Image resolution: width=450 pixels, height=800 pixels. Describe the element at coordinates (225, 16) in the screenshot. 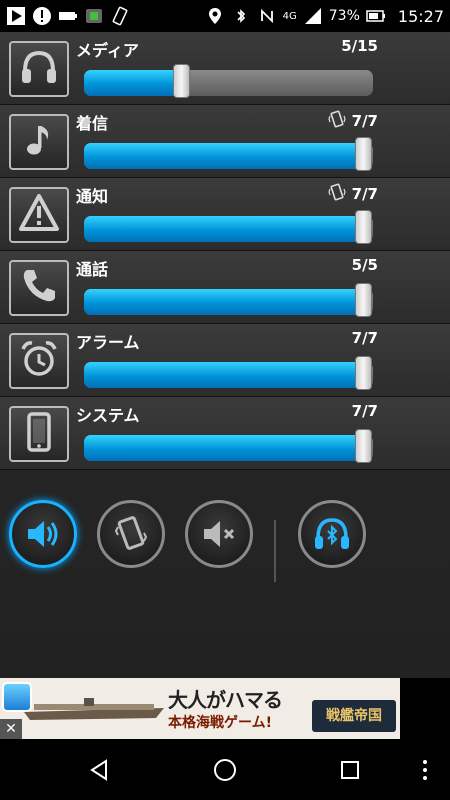

I see `status-bar: 4G 73% 15:27` at that location.